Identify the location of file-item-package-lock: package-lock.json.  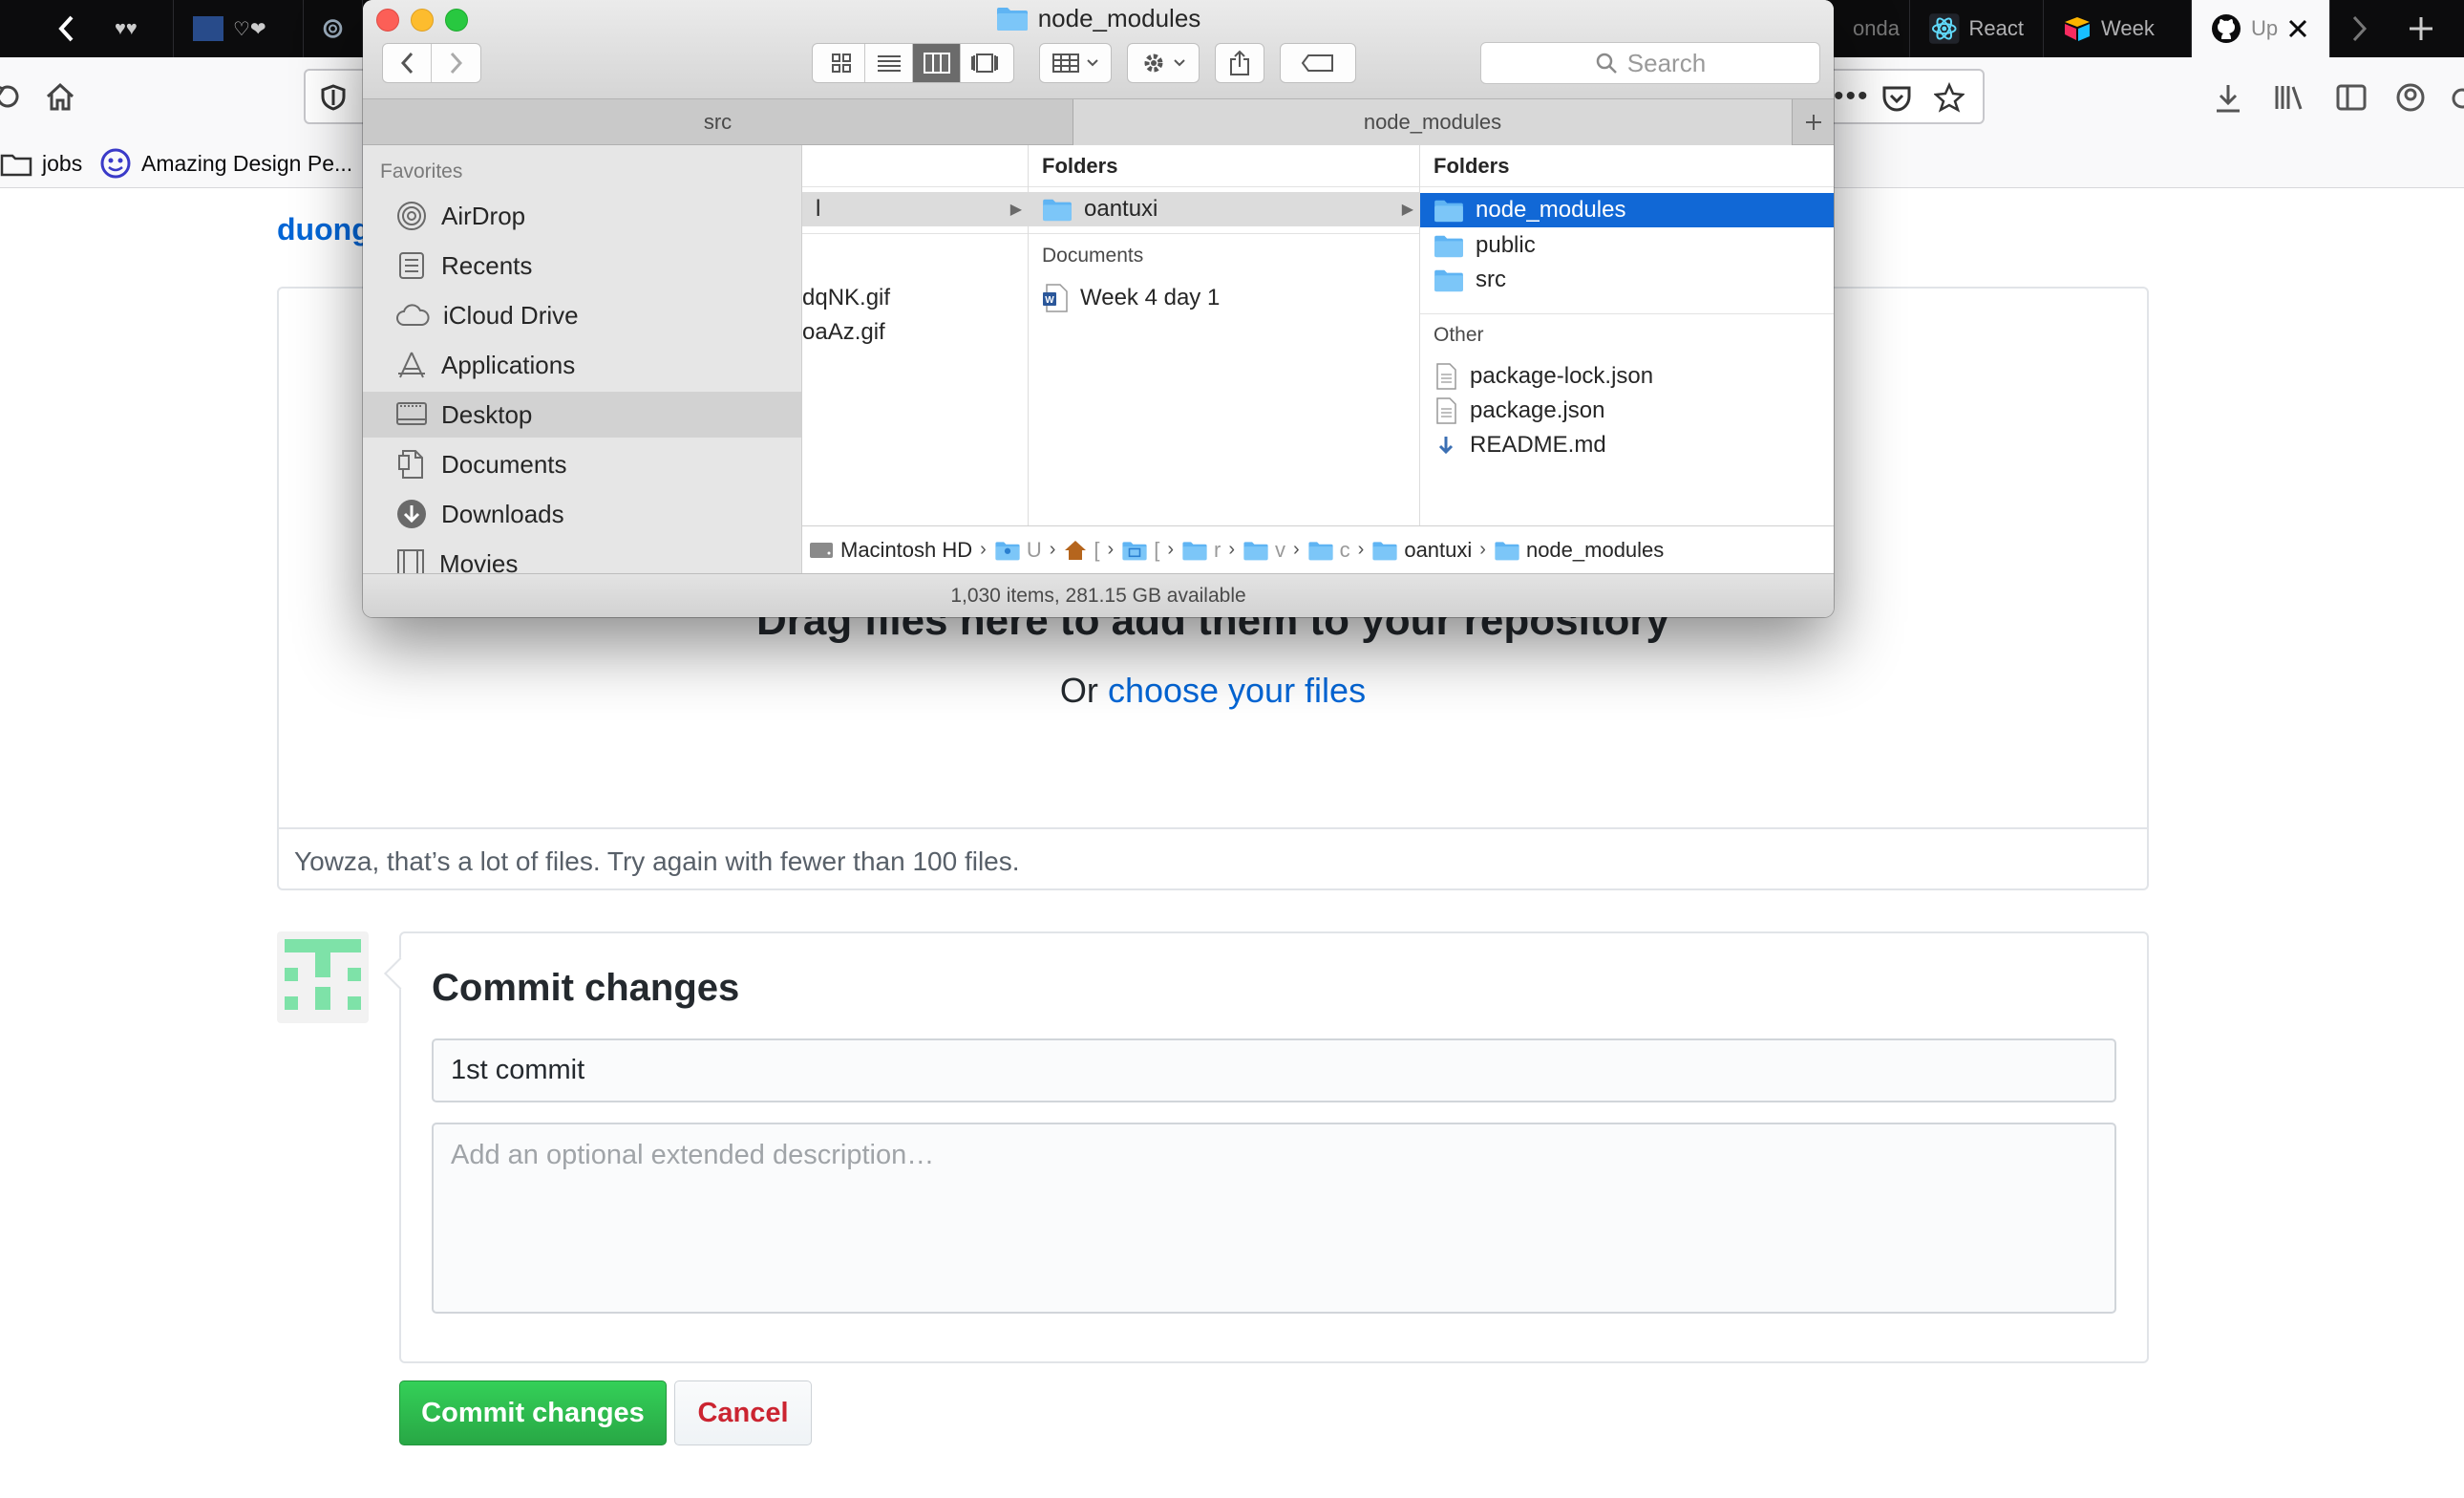
(1627, 376).